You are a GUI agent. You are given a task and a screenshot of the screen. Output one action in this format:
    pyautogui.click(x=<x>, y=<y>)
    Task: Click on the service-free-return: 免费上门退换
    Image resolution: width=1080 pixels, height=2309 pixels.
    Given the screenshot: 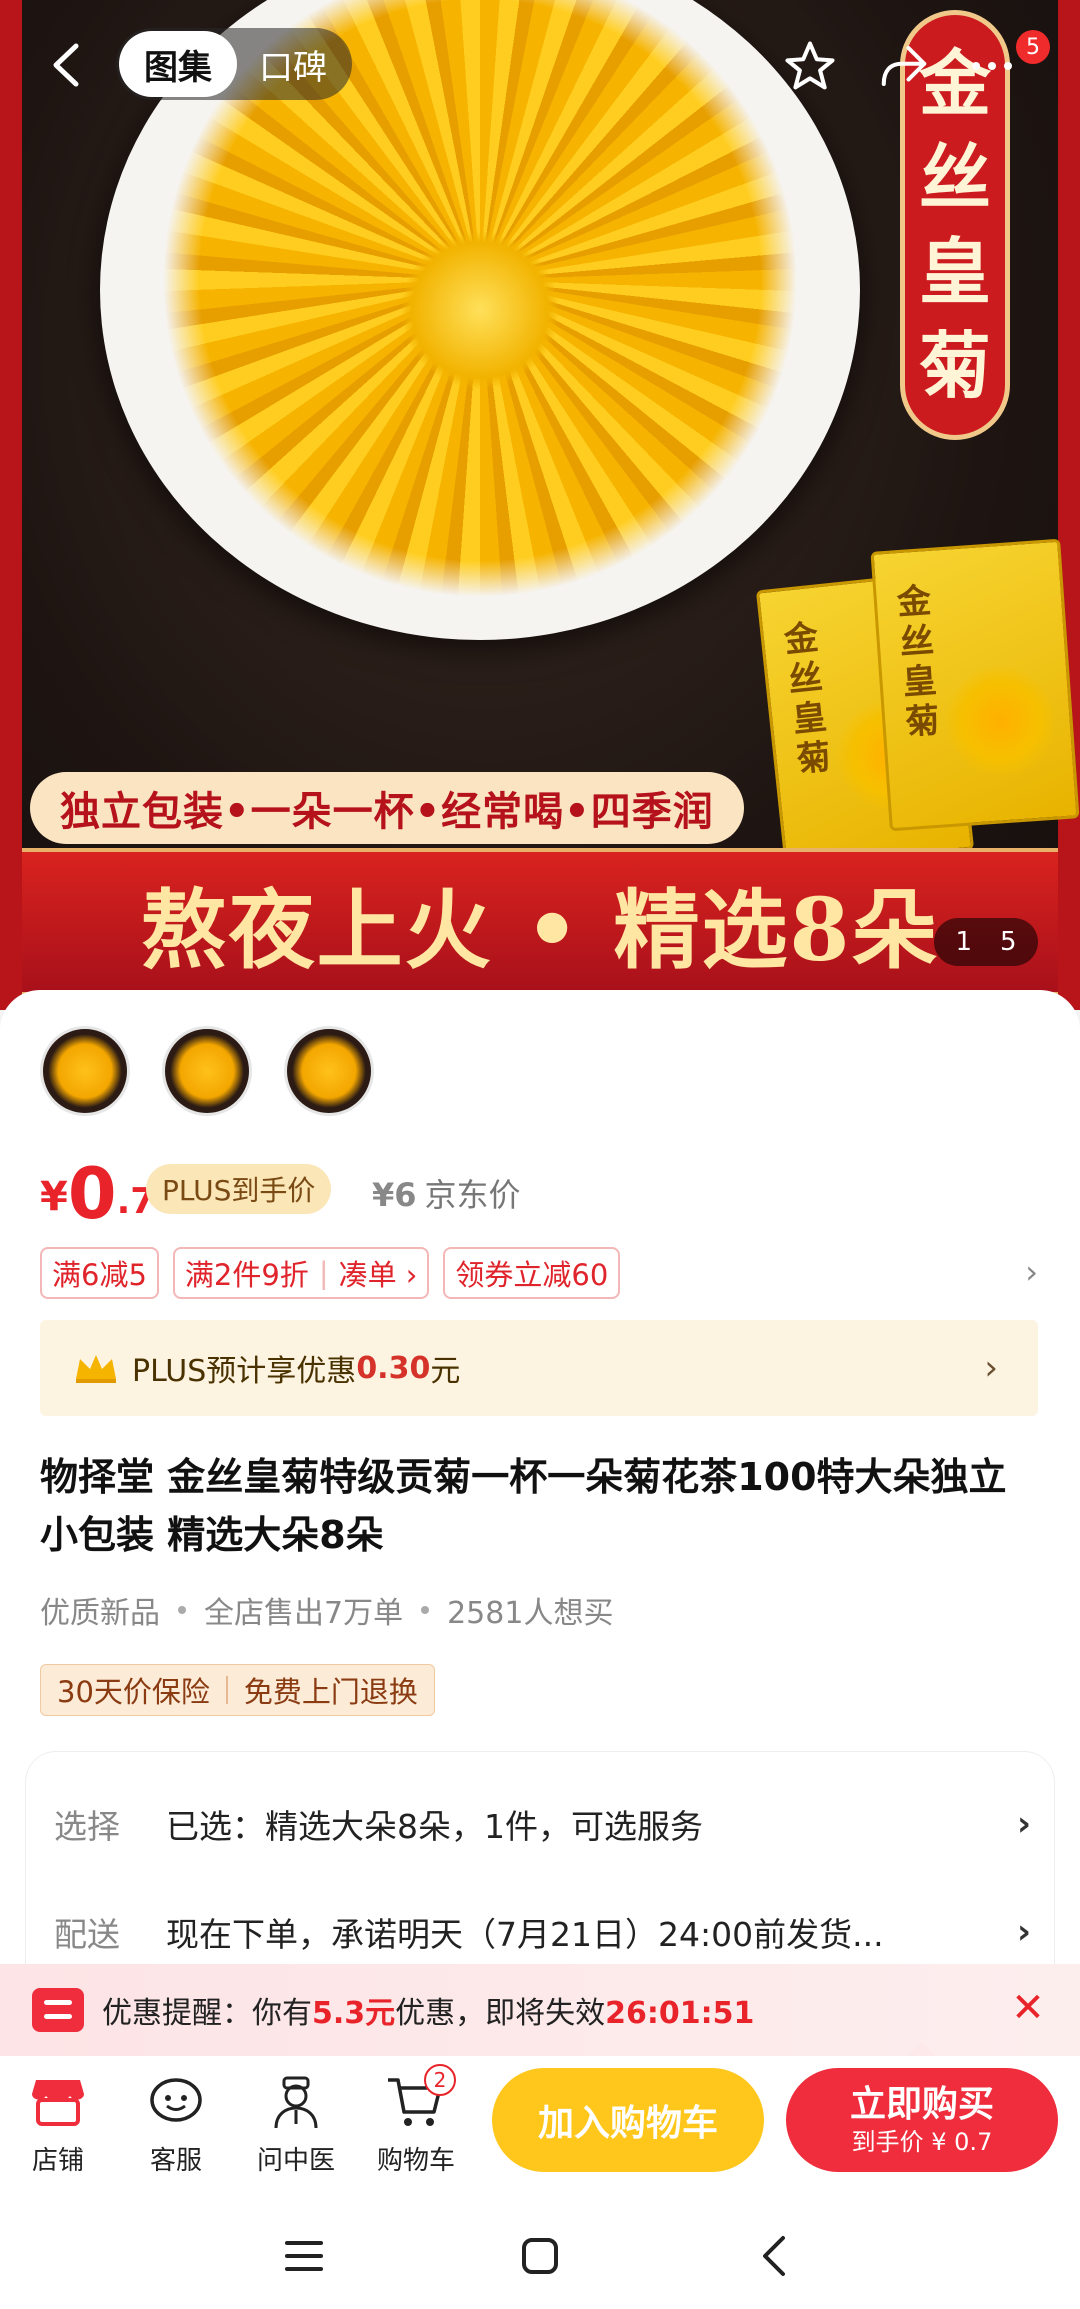 What is the action you would take?
    pyautogui.click(x=330, y=1692)
    